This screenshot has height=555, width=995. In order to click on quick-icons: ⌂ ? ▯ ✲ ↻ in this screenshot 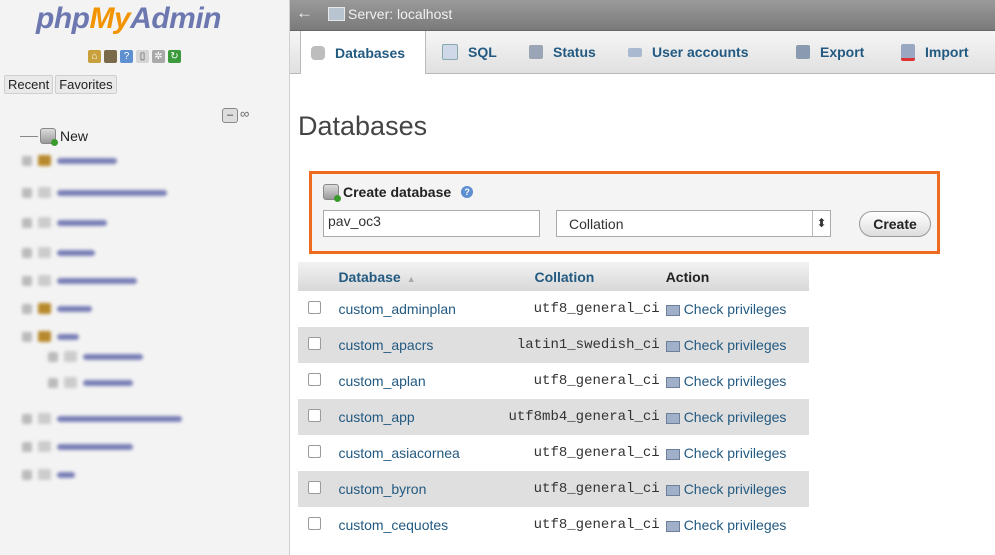, I will do `click(134, 56)`.